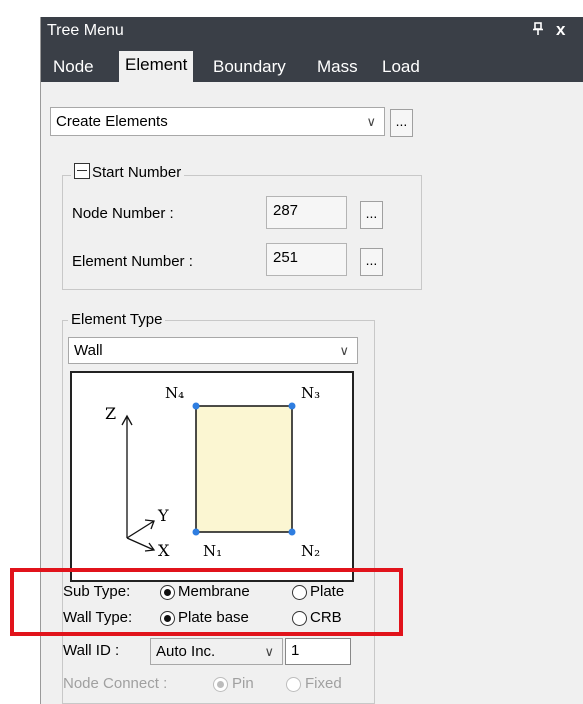 The height and width of the screenshot is (704, 583). What do you see at coordinates (73, 67) in the screenshot?
I see `tab-node: Node` at bounding box center [73, 67].